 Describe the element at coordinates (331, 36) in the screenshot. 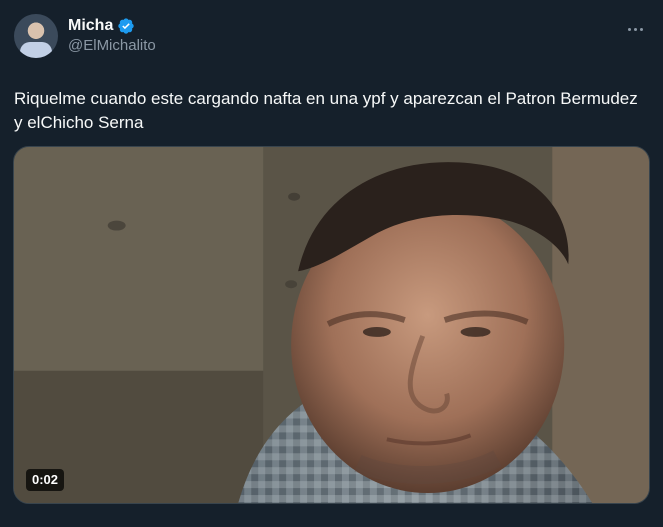

I see `tweet-header: Micha @ElMichalito` at that location.